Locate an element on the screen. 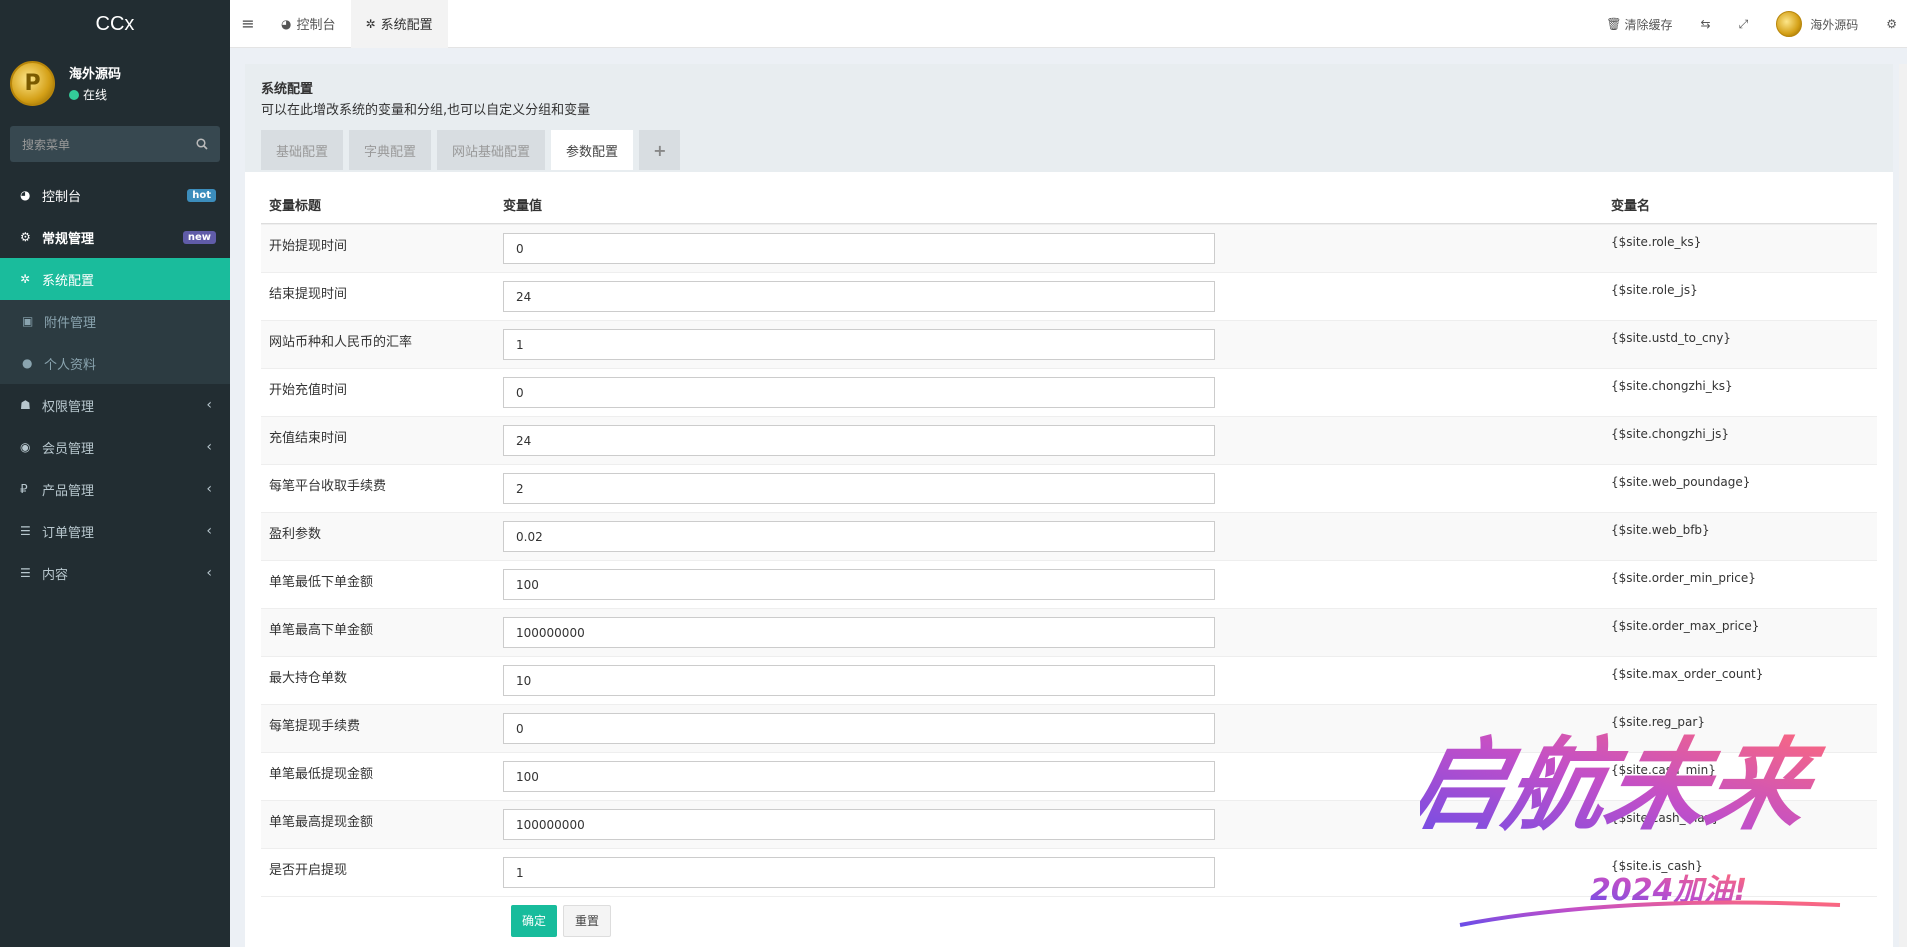 The image size is (1907, 947). app-logo: CCx is located at coordinates (115, 24).